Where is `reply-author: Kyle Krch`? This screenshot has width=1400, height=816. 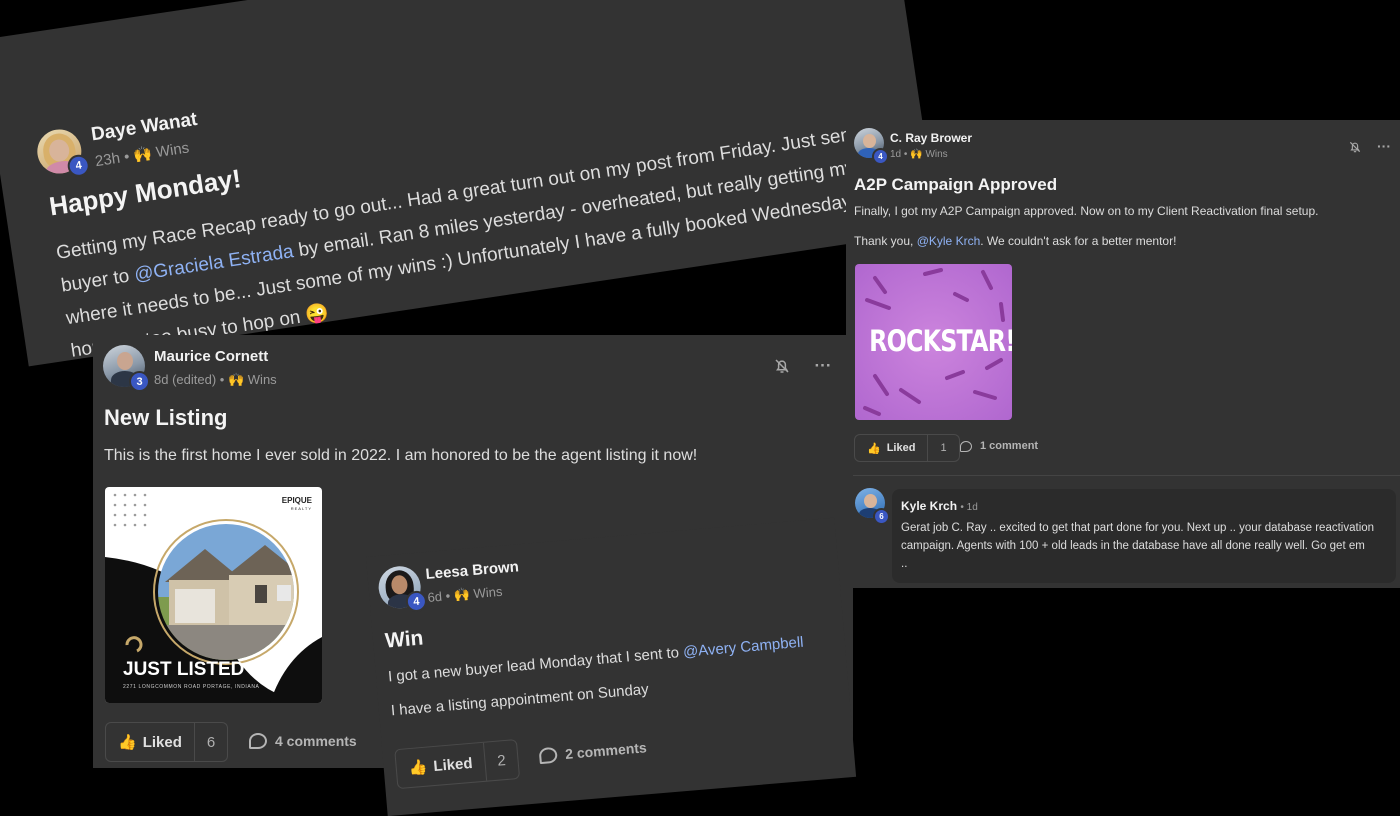
reply-author: Kyle Krch is located at coordinates (929, 506).